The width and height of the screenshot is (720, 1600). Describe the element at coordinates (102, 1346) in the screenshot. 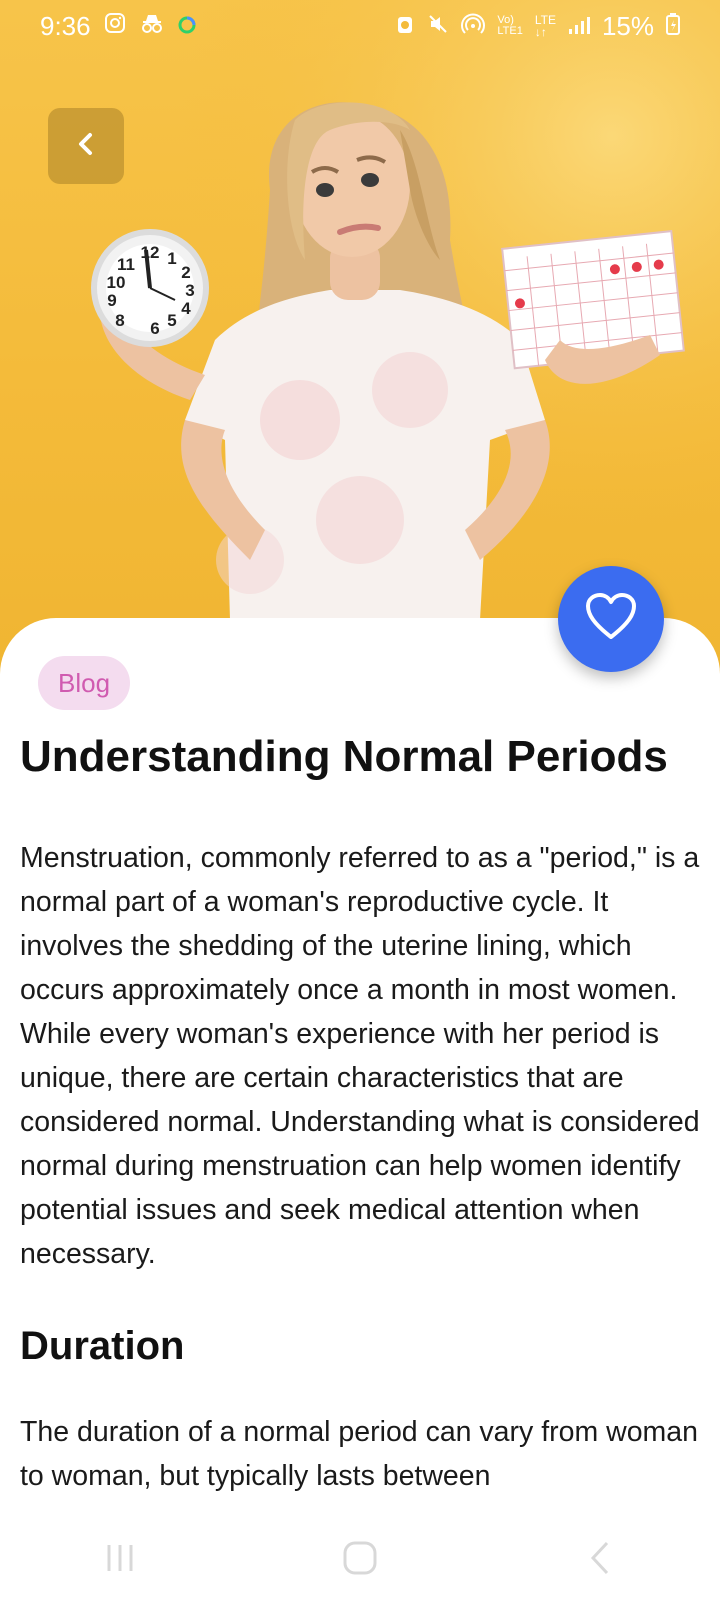

I see `section-heading: Duration` at that location.